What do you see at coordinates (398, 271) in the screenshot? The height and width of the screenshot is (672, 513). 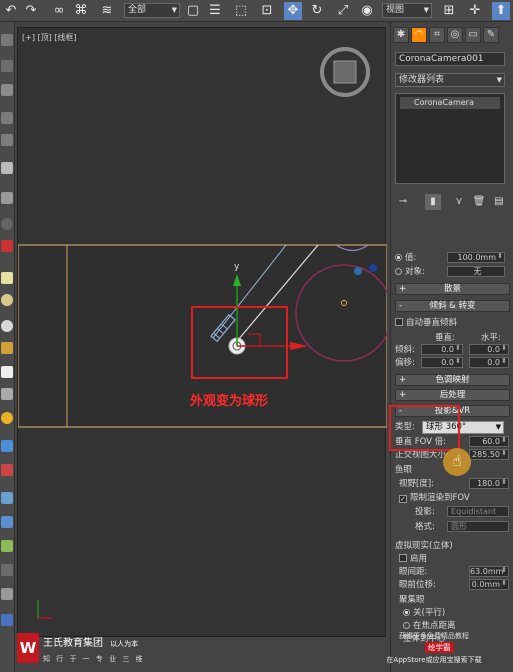 I see `focus-object-radio` at bounding box center [398, 271].